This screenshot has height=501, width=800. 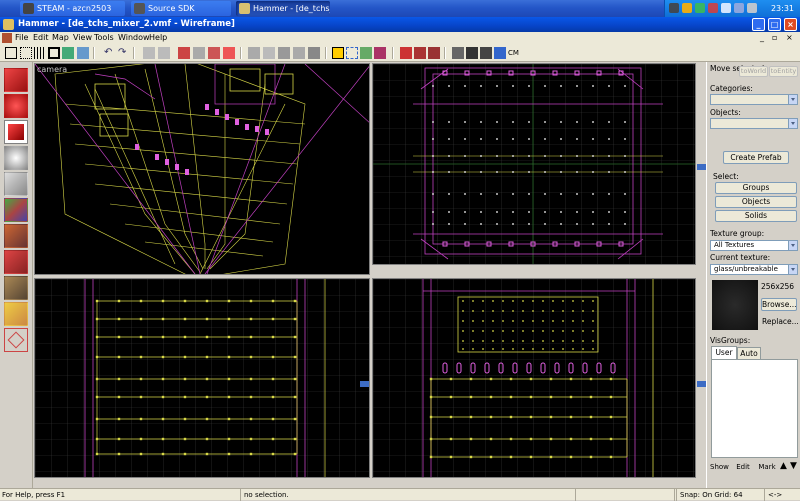 I want to click on cut-icon, so click(x=149, y=53).